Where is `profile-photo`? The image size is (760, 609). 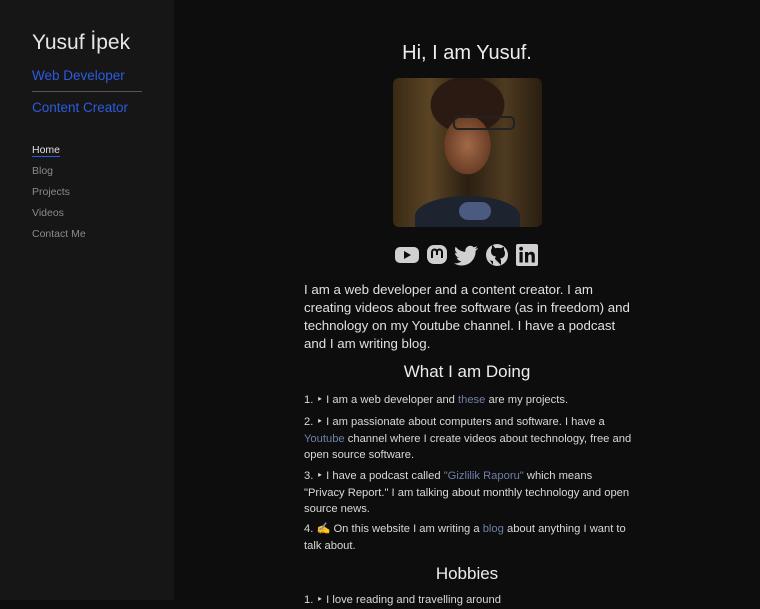 profile-photo is located at coordinates (467, 152).